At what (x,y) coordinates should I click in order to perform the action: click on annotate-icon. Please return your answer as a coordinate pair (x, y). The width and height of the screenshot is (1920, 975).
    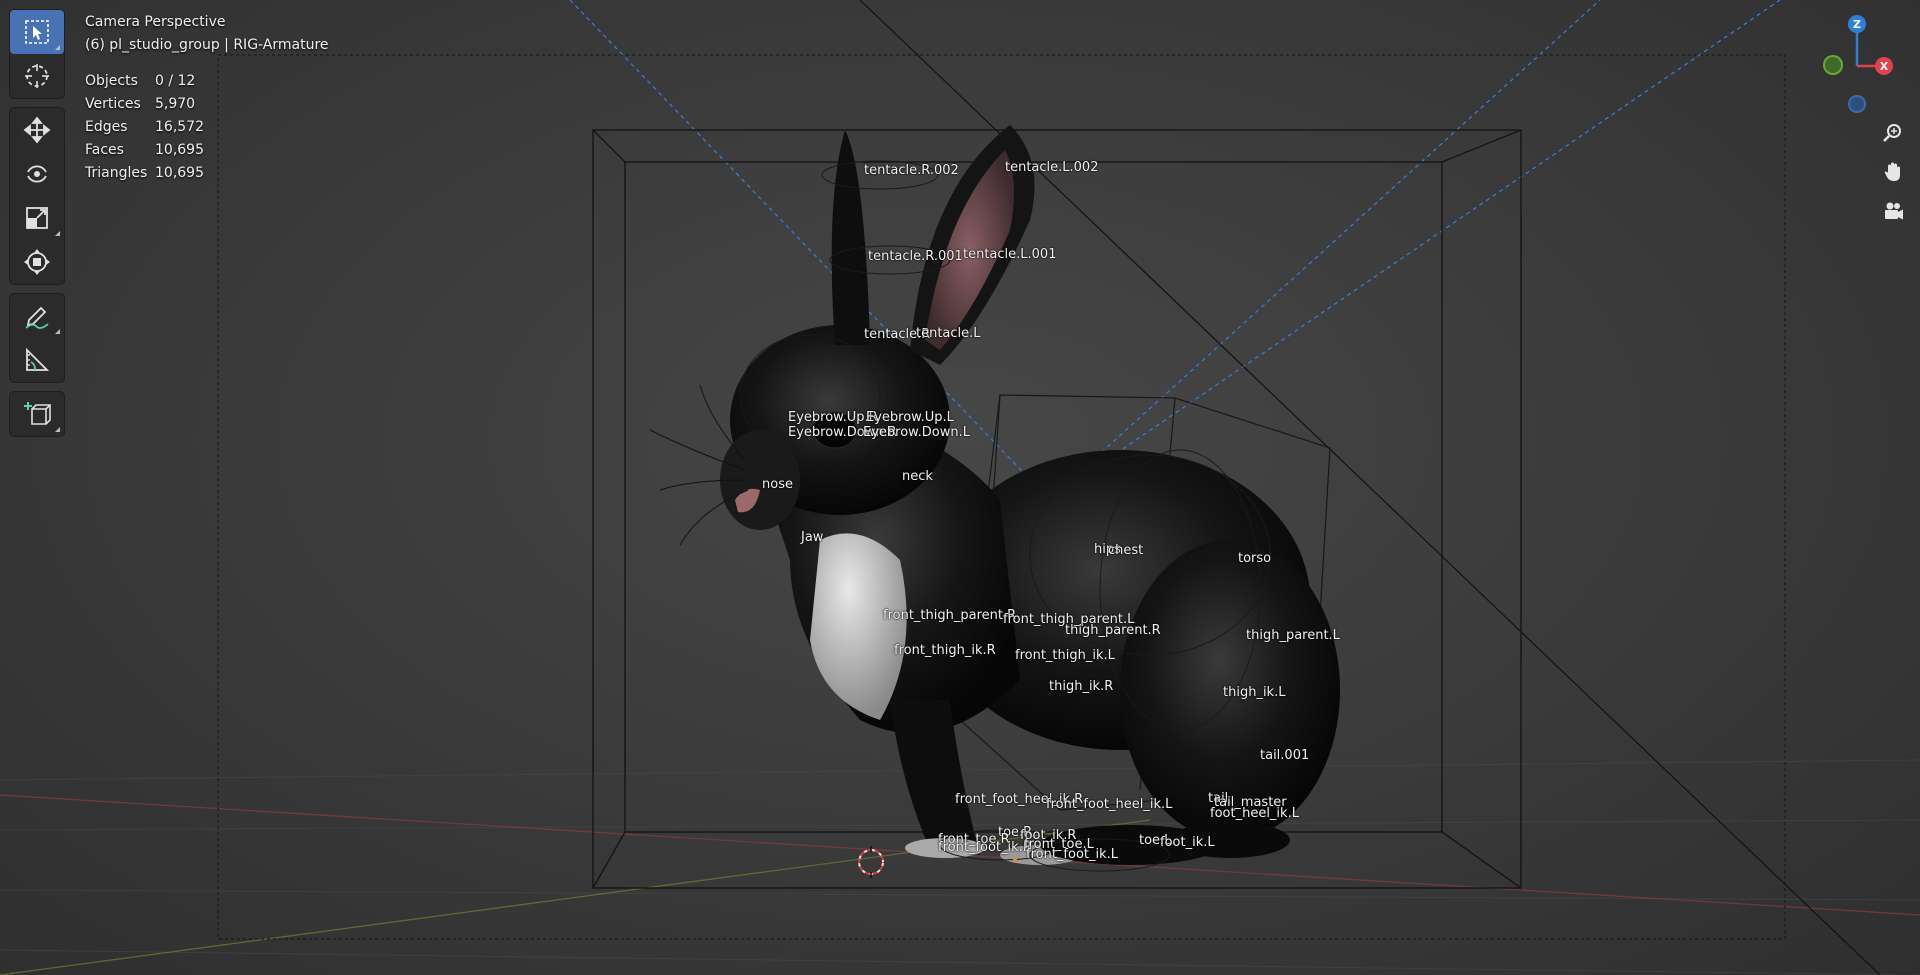
    Looking at the image, I should click on (37, 317).